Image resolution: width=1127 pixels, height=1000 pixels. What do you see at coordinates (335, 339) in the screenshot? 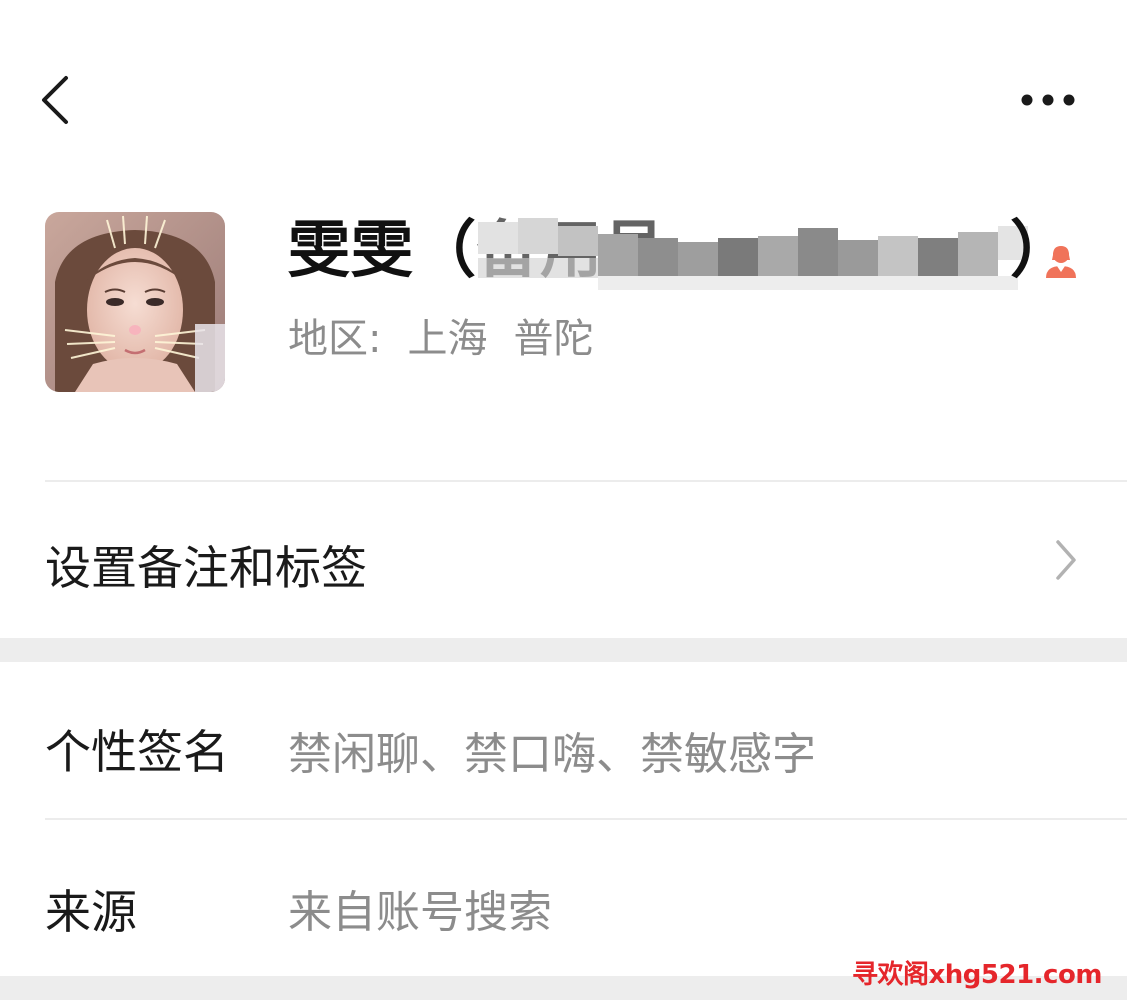
I see `region-label: 地区:` at bounding box center [335, 339].